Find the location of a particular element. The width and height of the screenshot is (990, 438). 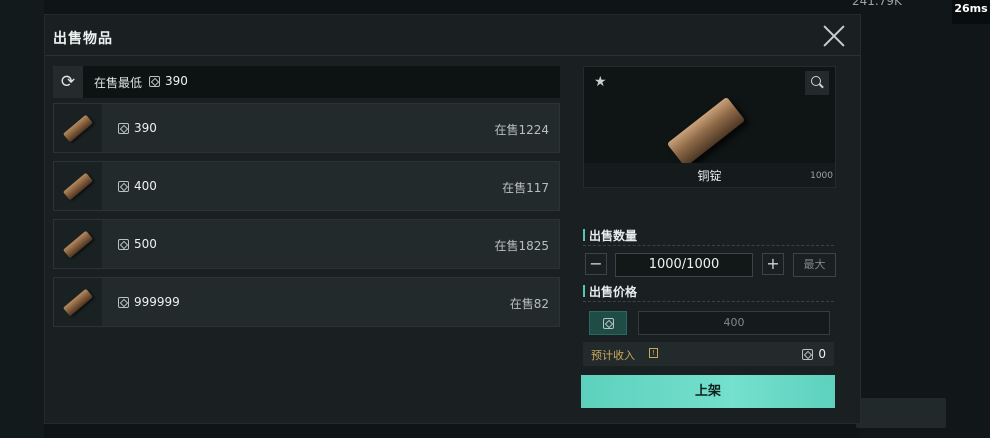

background-left-panel is located at coordinates (22, 219).